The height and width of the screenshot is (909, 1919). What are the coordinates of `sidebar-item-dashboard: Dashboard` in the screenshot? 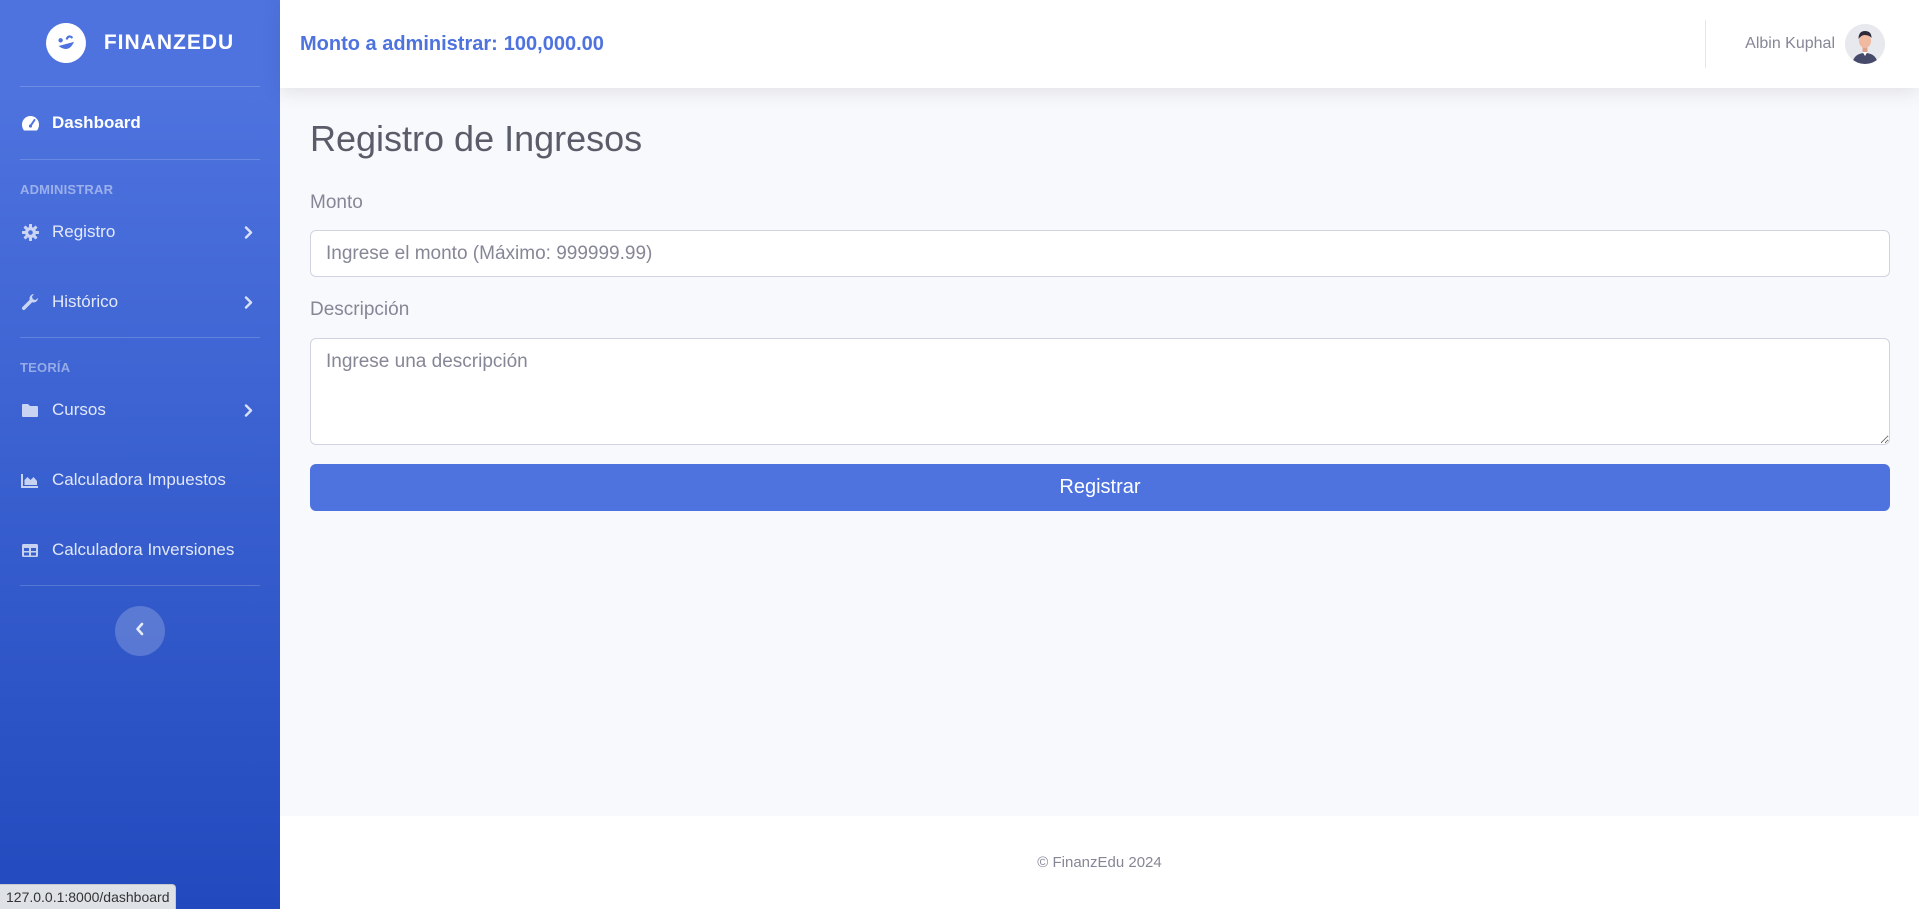 It's located at (140, 123).